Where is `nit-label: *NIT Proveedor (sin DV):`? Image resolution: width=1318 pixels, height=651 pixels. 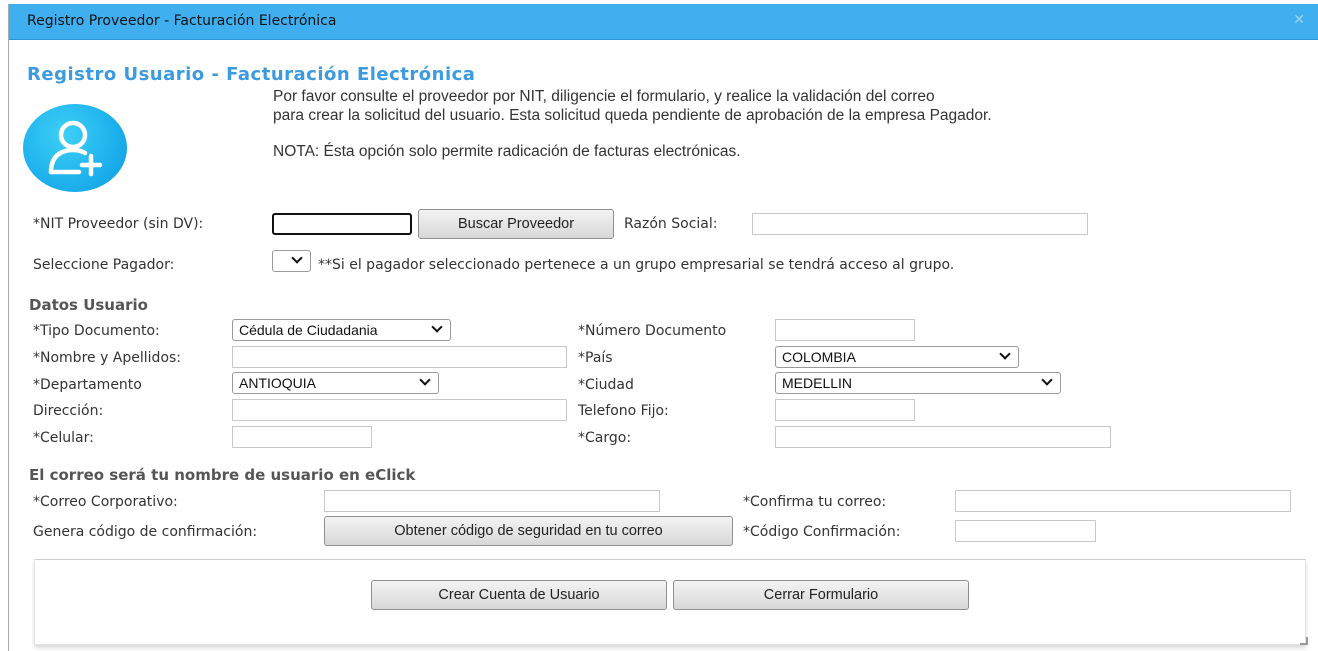
nit-label: *NIT Proveedor (sin DV): is located at coordinates (118, 224).